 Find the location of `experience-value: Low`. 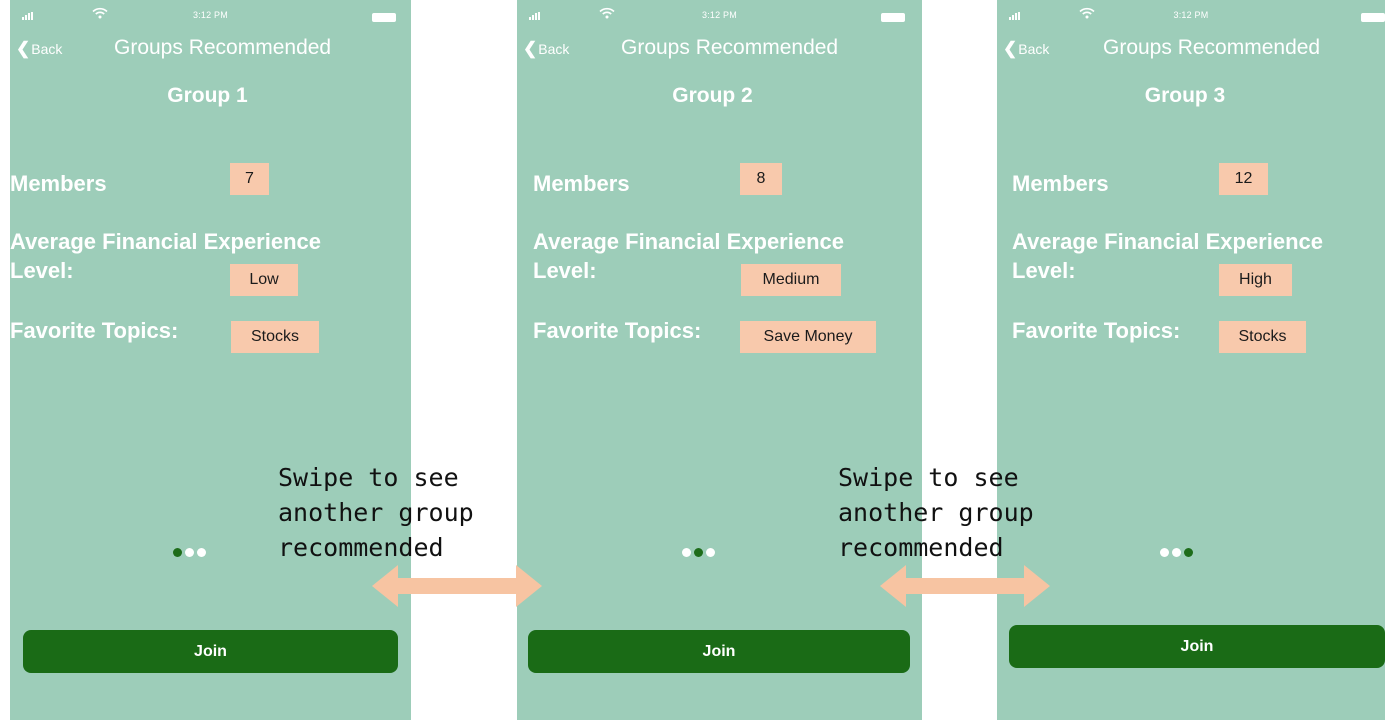

experience-value: Low is located at coordinates (264, 280).